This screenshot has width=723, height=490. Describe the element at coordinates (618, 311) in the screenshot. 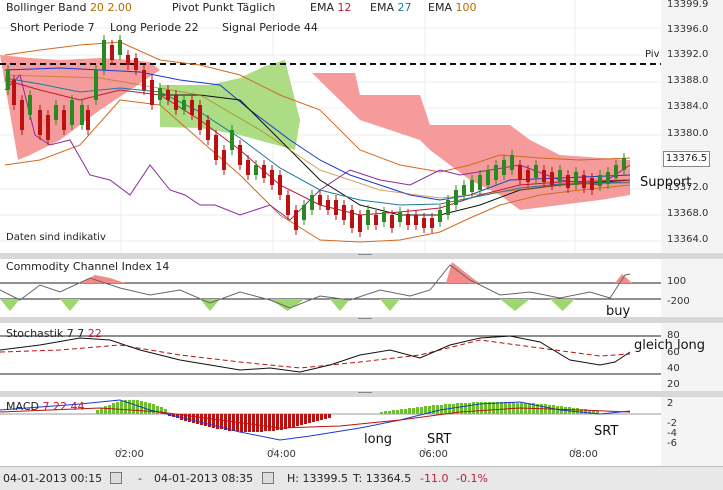

I see `buy-annotation: buy` at that location.